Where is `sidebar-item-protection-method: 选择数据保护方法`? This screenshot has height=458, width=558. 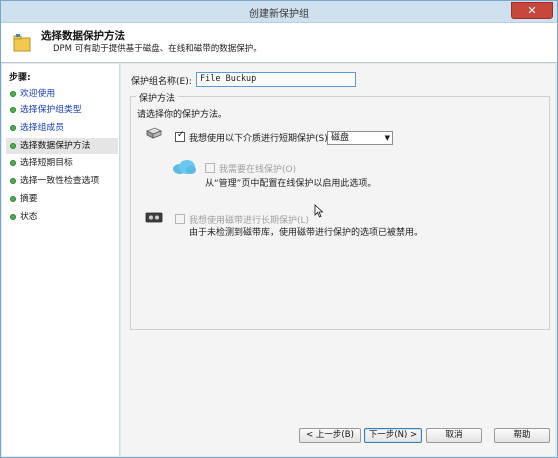
sidebar-item-protection-method: 选择数据保护方法 is located at coordinates (62, 146).